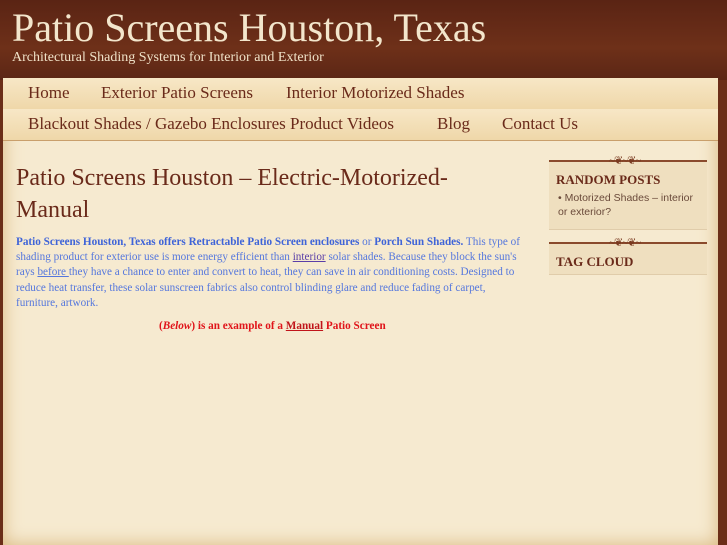 This screenshot has height=545, width=727. I want to click on post-link: Motorized Shades – interior or exterior?, so click(625, 205).